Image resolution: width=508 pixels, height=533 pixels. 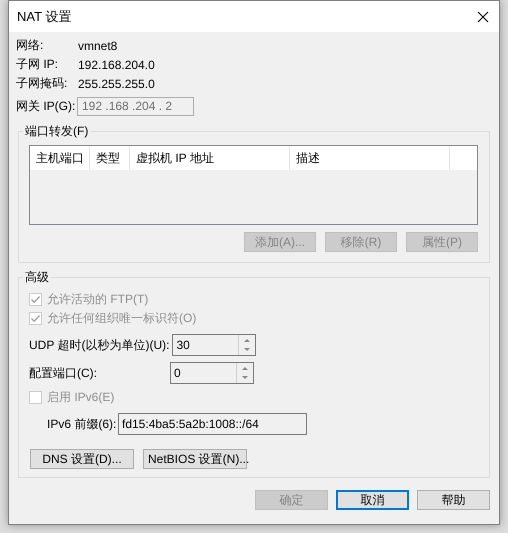 I want to click on field-label: 子网掩码:, so click(x=42, y=83).